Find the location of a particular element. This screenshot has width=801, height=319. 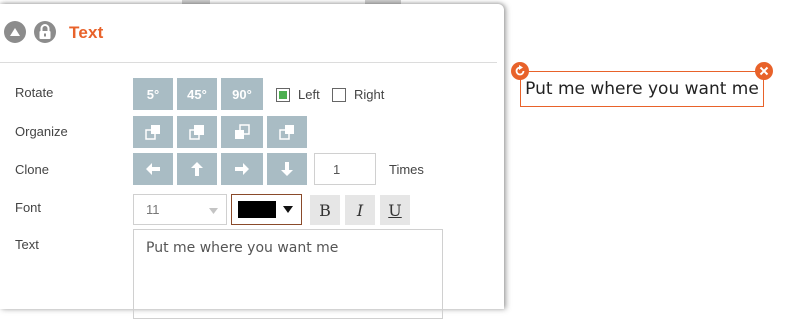

italic-button: I is located at coordinates (360, 210).